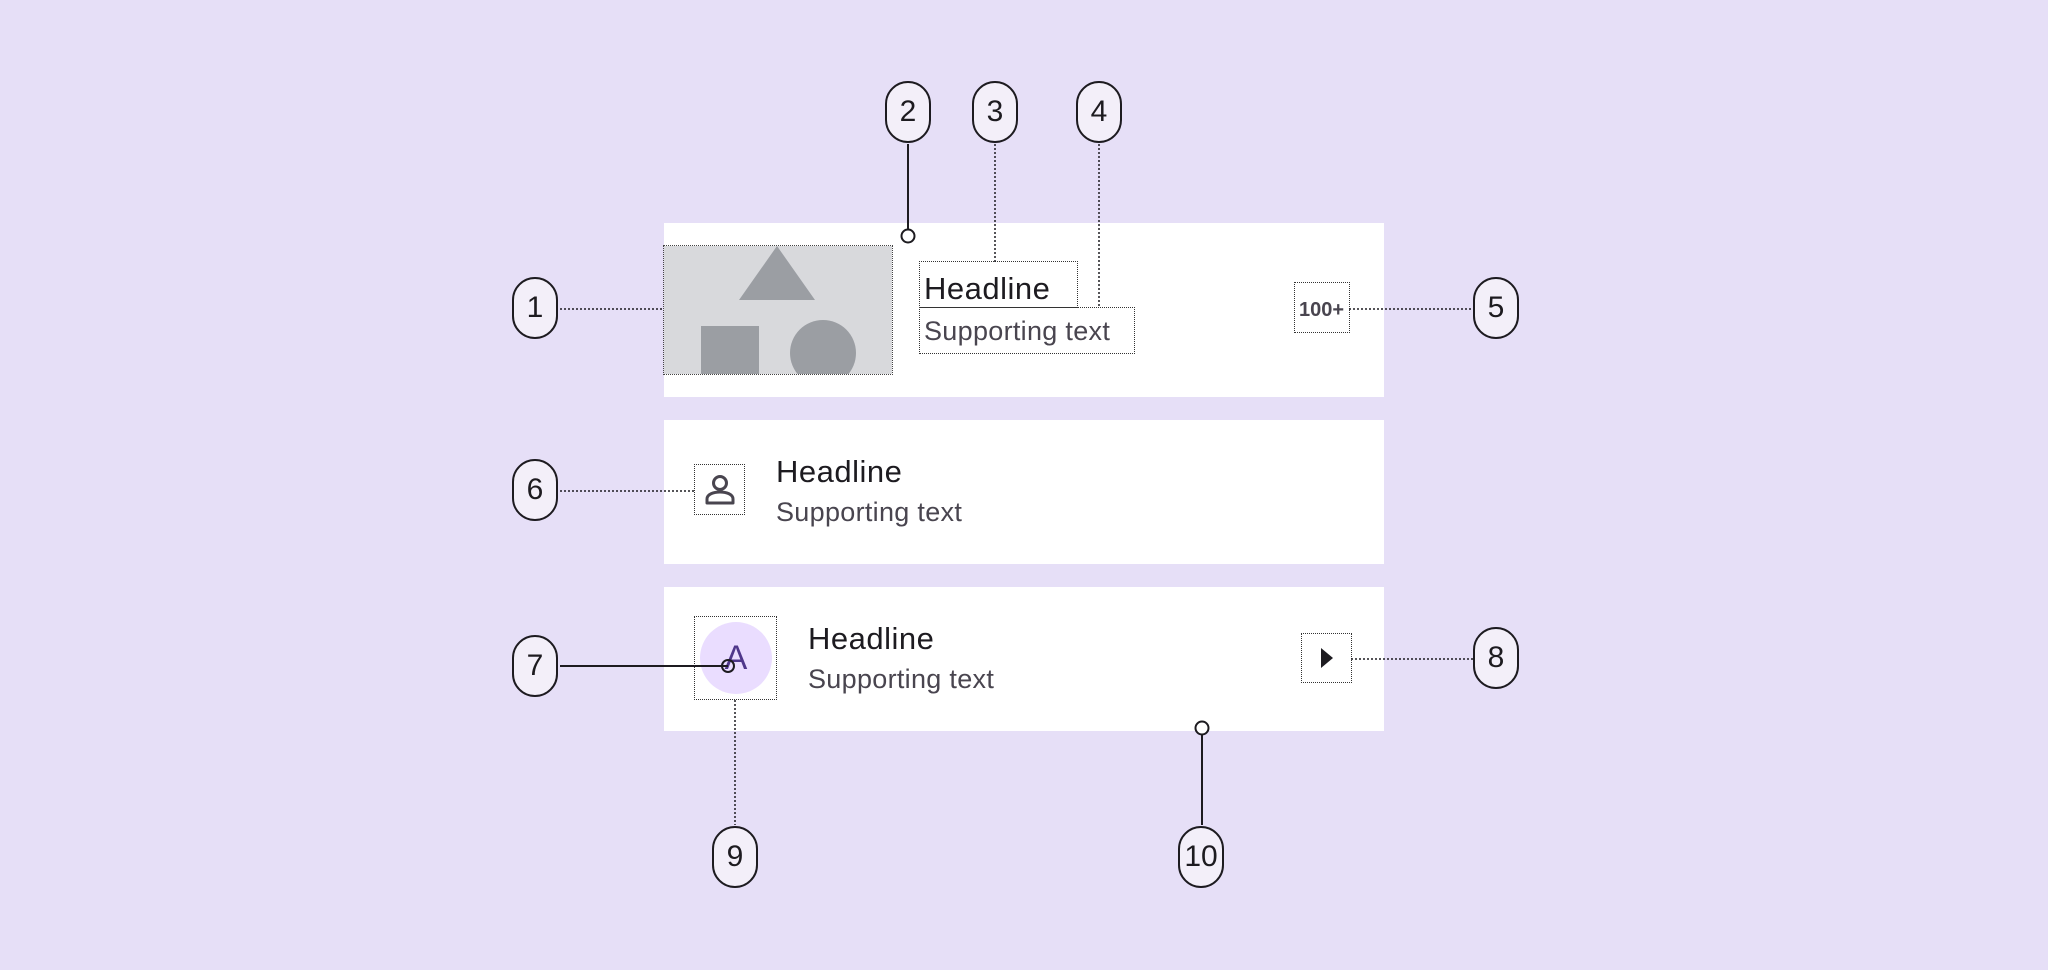 The image size is (2048, 970). Describe the element at coordinates (730, 350) in the screenshot. I see `thumbnail-square-shape` at that location.